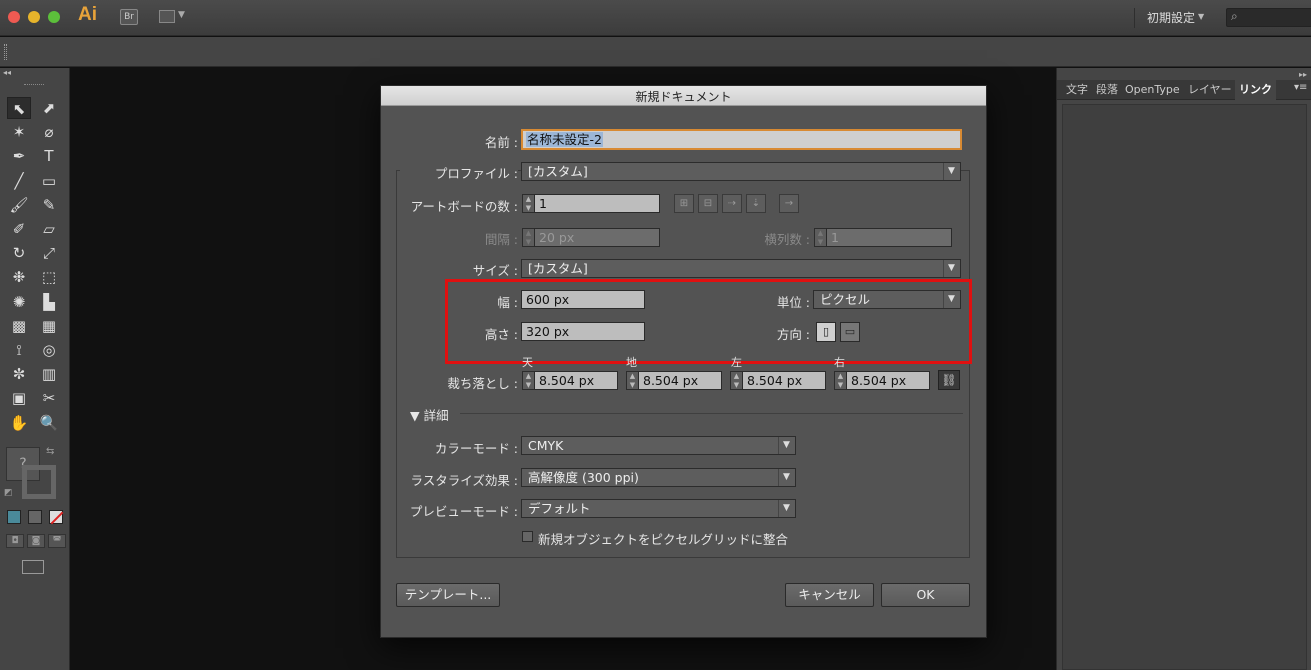 The image size is (1311, 670). I want to click on bleed-left-field: 8.504 px, so click(784, 380).